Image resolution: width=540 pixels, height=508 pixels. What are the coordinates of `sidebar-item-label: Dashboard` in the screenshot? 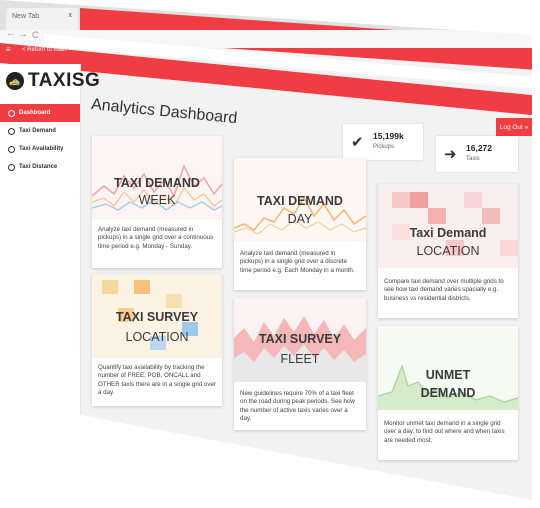 It's located at (35, 113).